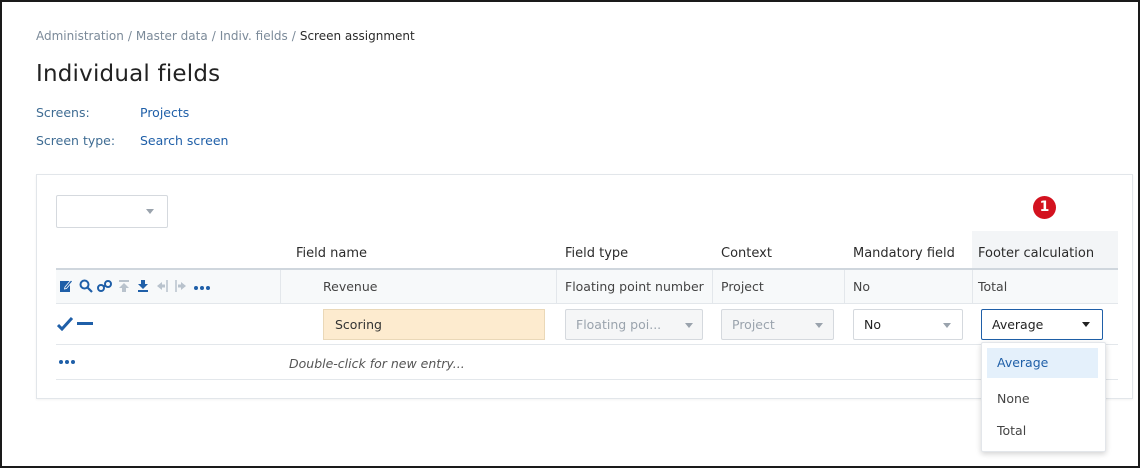  Describe the element at coordinates (1018, 324) in the screenshot. I see `footer-calculation-select-value: Average` at that location.